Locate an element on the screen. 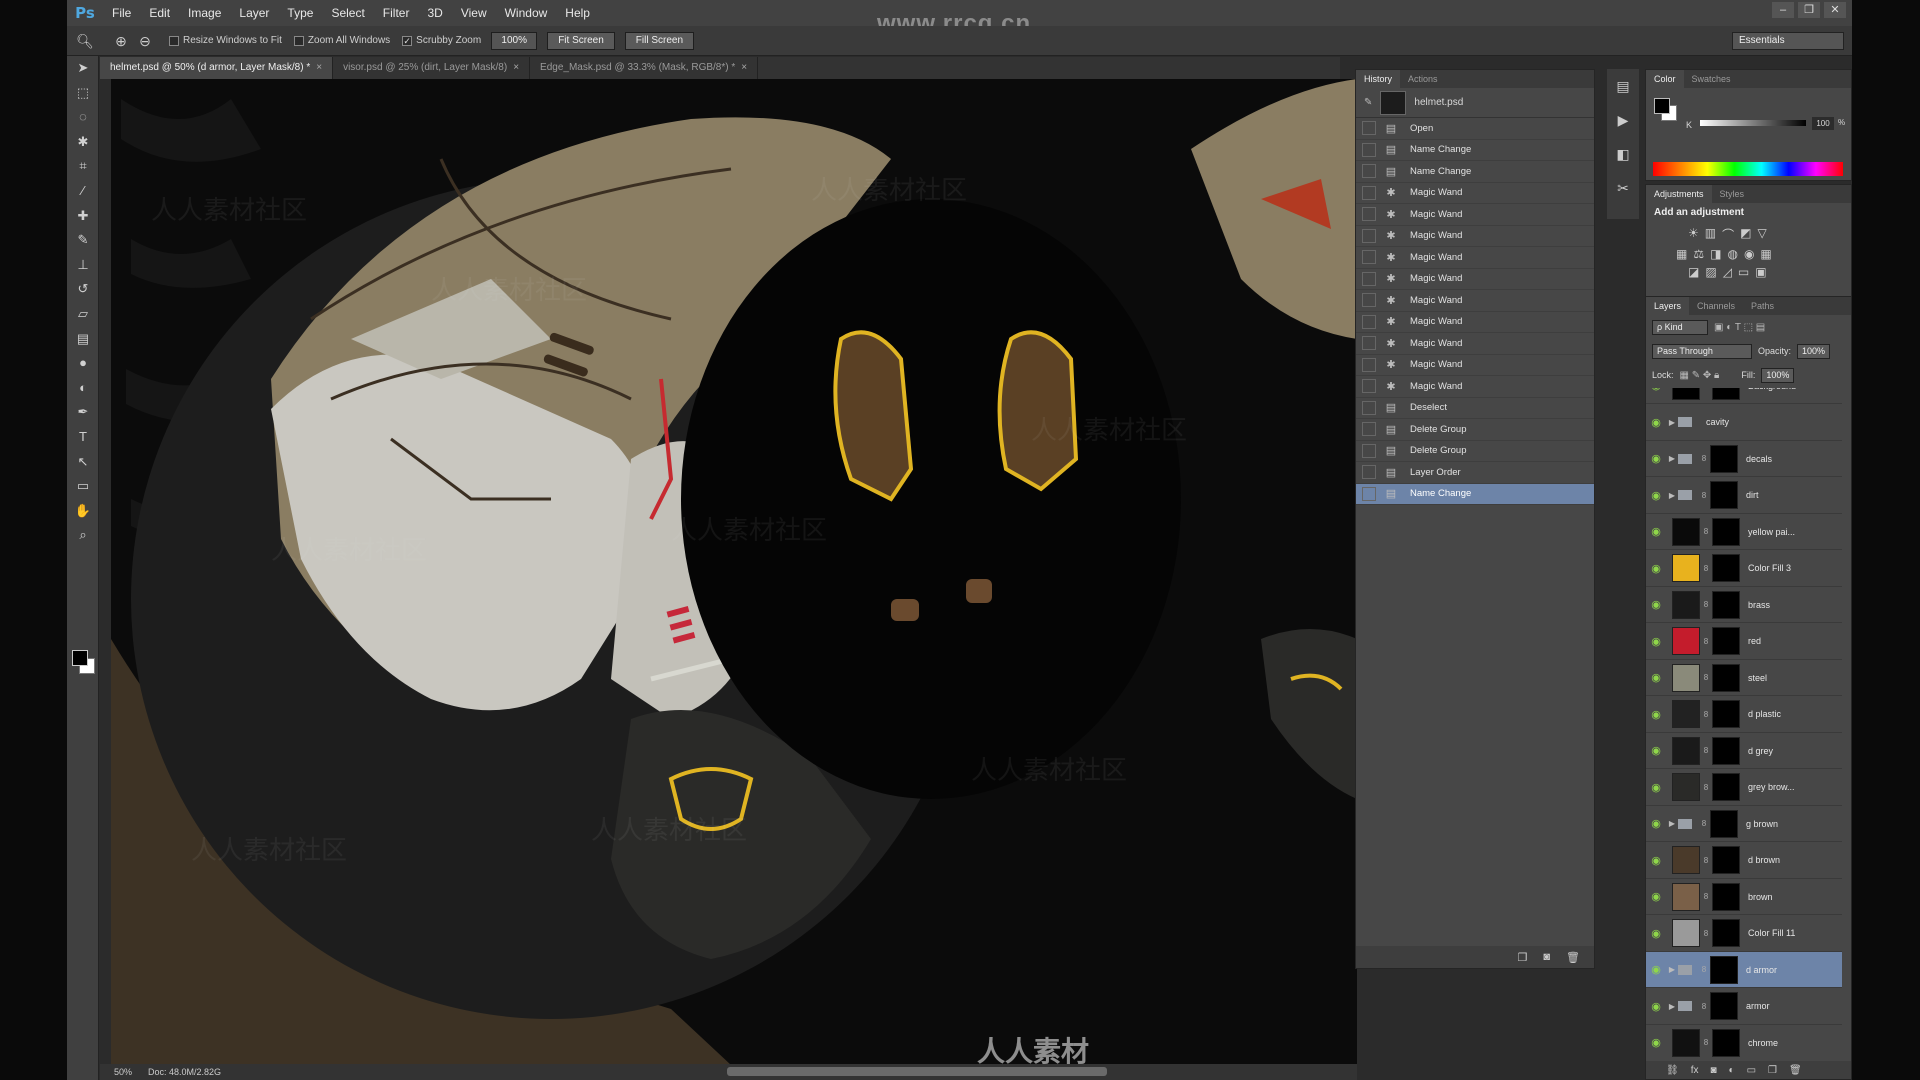 This screenshot has width=1920, height=1080. adjustment-layer-icon: ◐ is located at coordinates (1732, 1070).